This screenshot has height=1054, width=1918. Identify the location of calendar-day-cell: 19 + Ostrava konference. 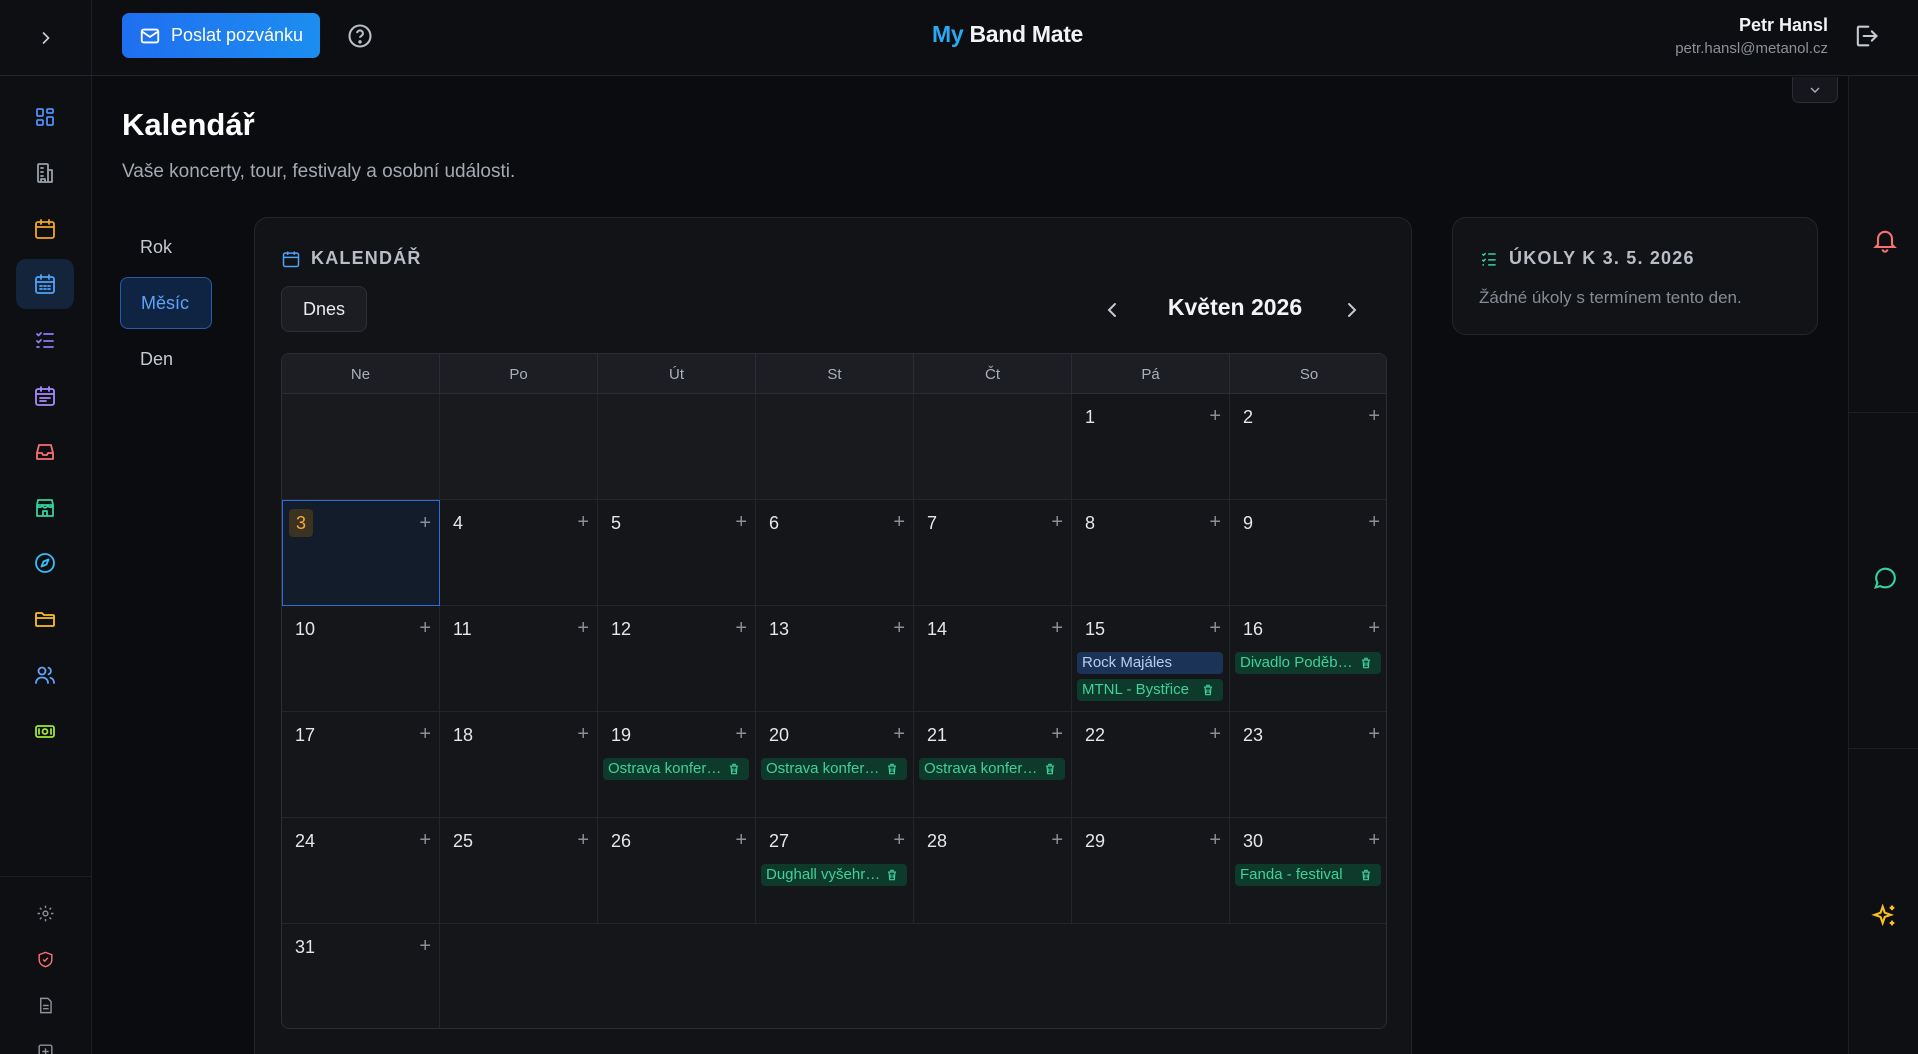
(677, 765).